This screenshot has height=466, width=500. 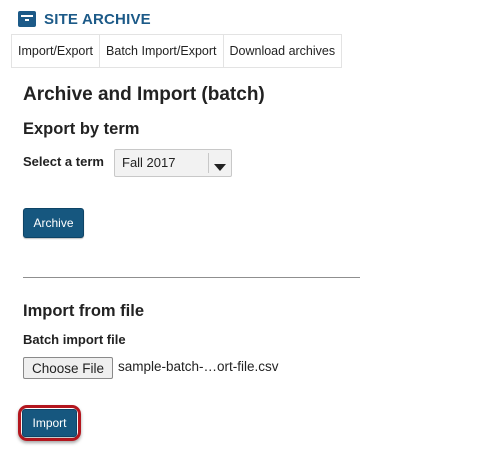 I want to click on term-select: Fall 2017, so click(x=173, y=163).